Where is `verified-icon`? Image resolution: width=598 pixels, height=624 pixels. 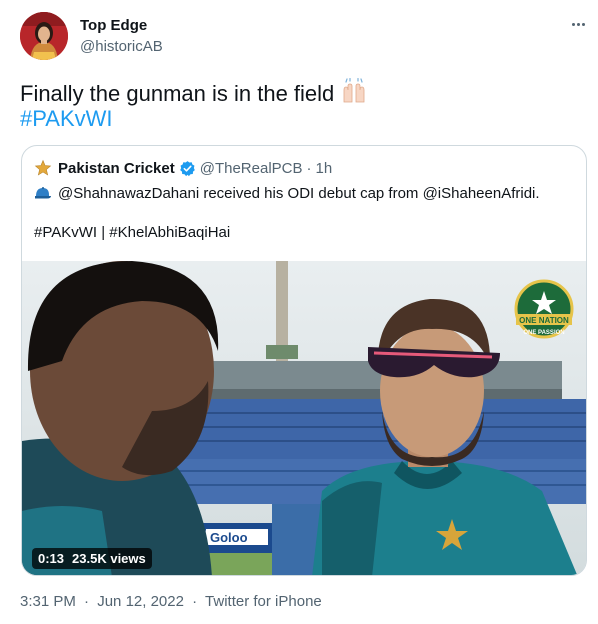
verified-icon is located at coordinates (187, 168).